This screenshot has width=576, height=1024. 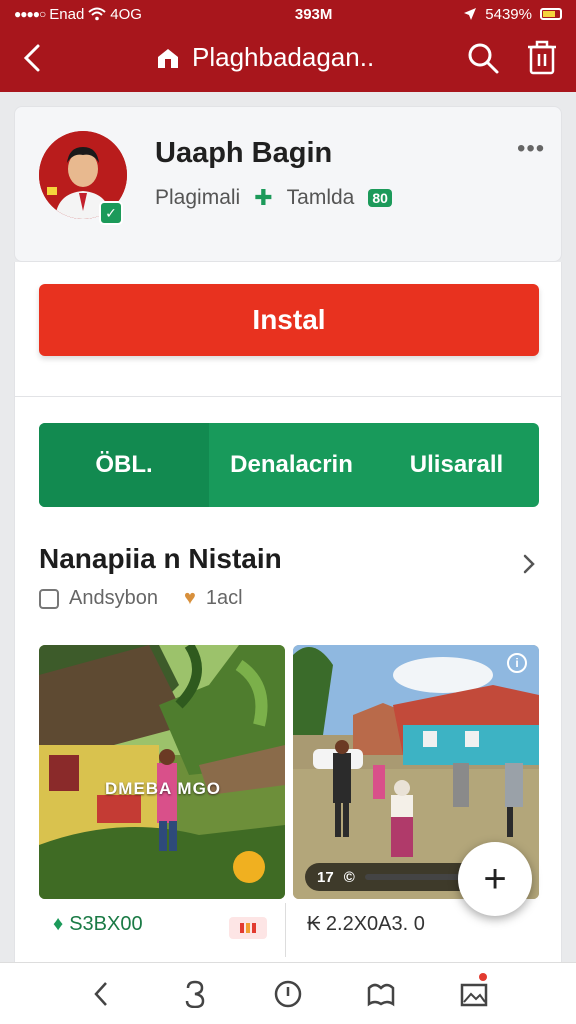 I want to click on back-arrow-icon, so click(x=33, y=58).